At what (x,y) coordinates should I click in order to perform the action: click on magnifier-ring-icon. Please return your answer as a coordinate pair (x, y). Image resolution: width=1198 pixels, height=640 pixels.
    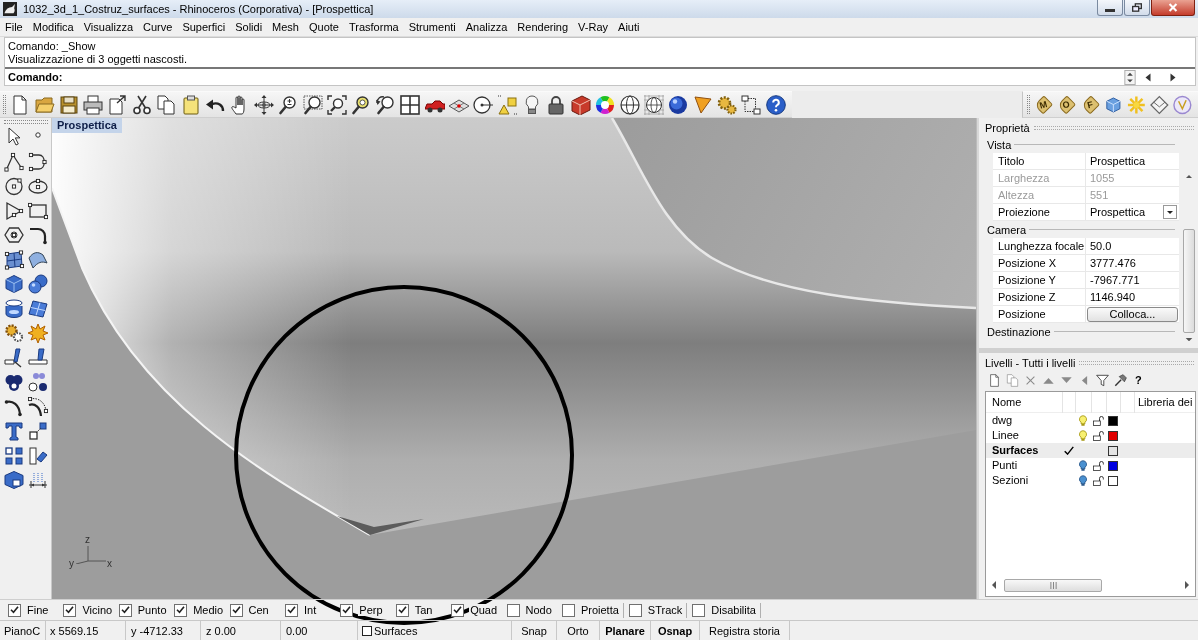
    Looking at the image, I should click on (361, 104).